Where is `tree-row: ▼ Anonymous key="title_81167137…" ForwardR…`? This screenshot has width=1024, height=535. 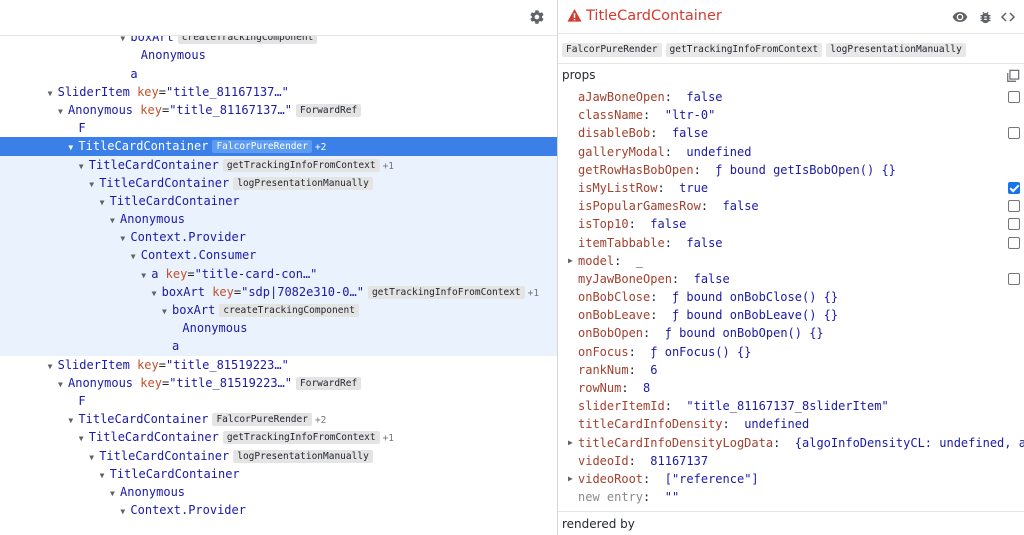 tree-row: ▼ Anonymous key="title_81167137…" ForwardR… is located at coordinates (278, 110).